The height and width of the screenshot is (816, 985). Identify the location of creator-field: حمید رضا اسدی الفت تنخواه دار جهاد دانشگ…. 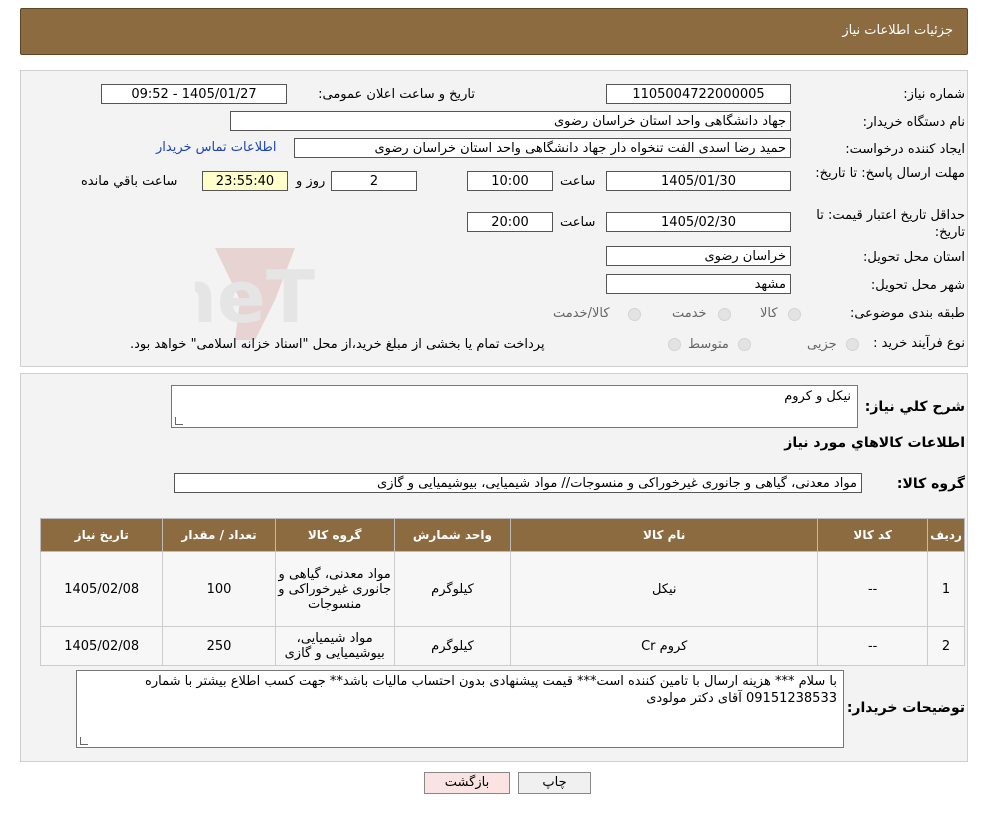
(542, 148).